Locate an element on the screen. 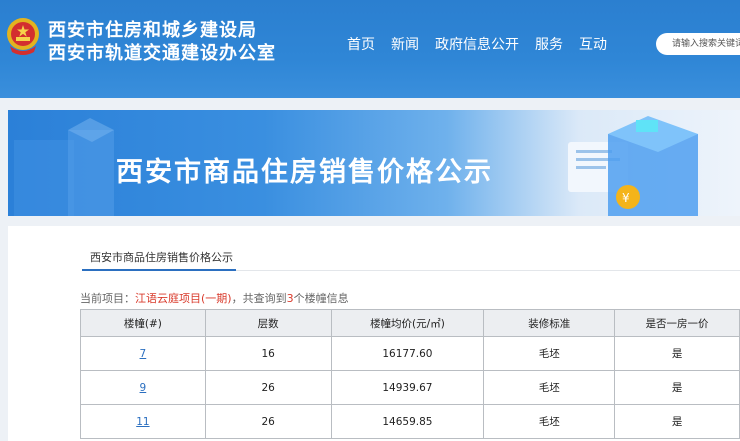 The width and height of the screenshot is (740, 441). tab-price-notice: 西安市商品住房销售价格公示 is located at coordinates (161, 257).